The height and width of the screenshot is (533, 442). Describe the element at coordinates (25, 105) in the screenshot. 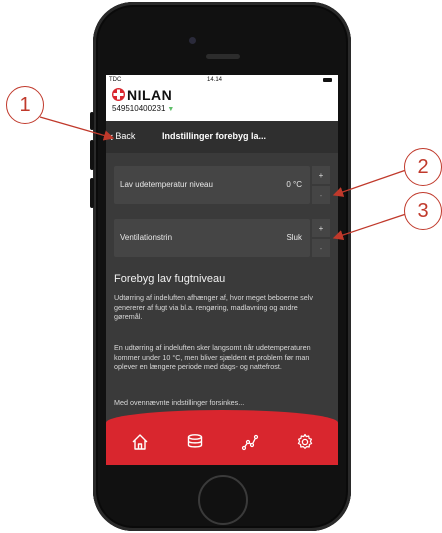

I see `callout-1: 1` at that location.